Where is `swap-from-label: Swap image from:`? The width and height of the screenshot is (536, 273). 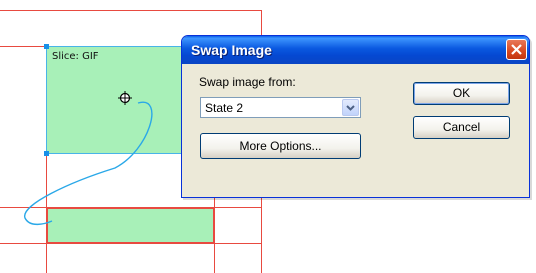
swap-from-label: Swap image from: is located at coordinates (247, 82).